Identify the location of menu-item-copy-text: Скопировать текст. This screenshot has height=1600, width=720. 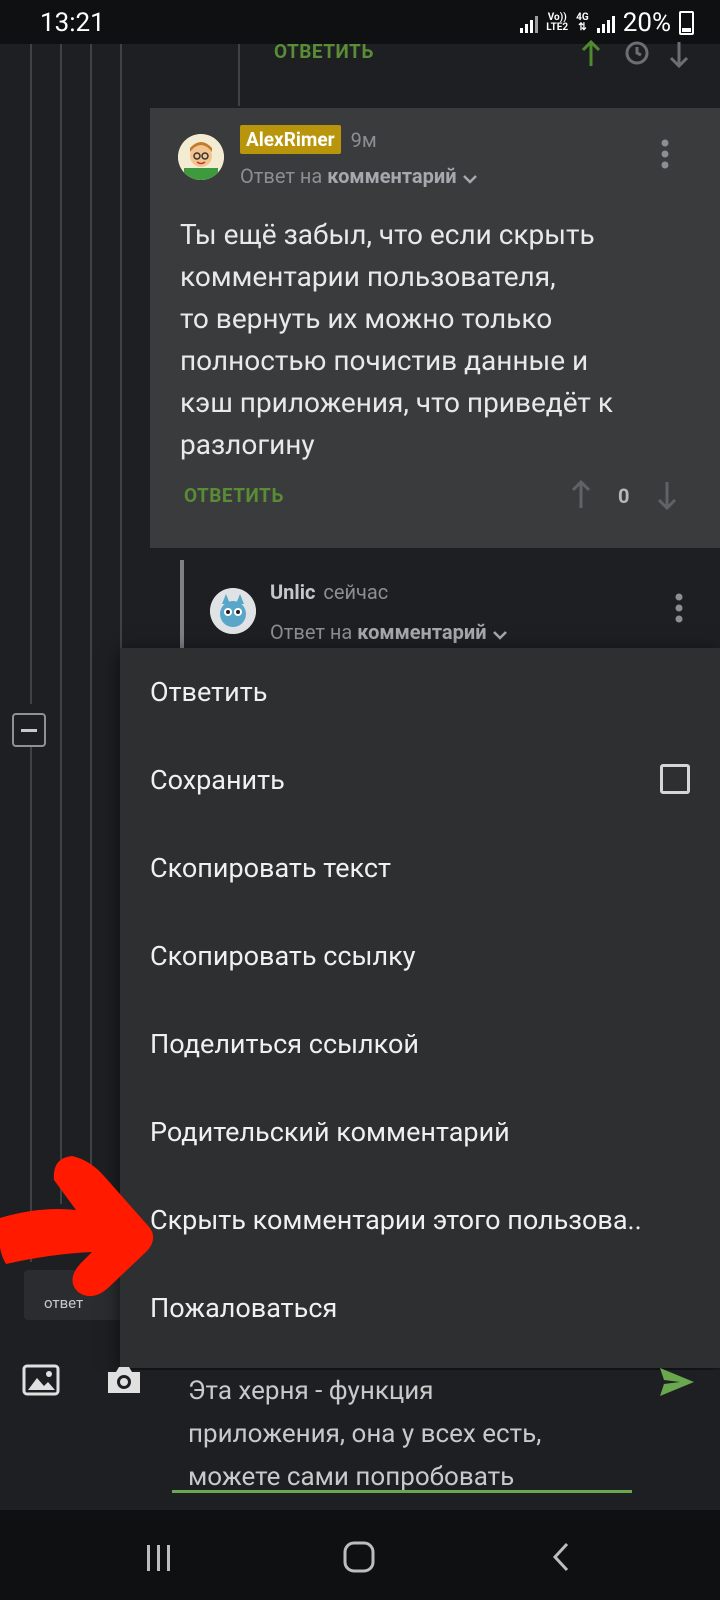
(420, 868).